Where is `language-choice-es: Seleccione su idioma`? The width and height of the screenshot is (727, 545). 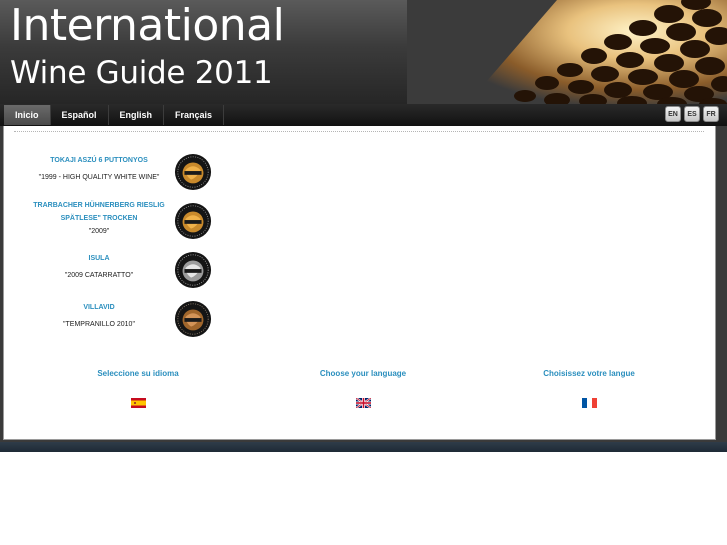 language-choice-es: Seleccione su idioma is located at coordinates (138, 388).